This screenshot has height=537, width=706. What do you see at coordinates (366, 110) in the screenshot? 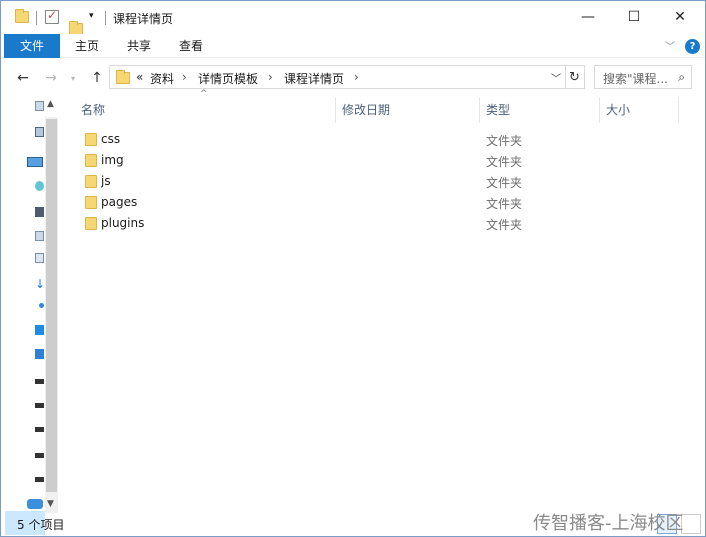
I see `column-header-modified: 修改日期` at bounding box center [366, 110].